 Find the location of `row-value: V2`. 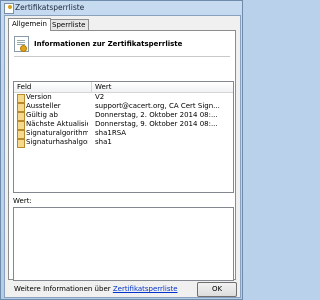

row-value: V2 is located at coordinates (100, 97).